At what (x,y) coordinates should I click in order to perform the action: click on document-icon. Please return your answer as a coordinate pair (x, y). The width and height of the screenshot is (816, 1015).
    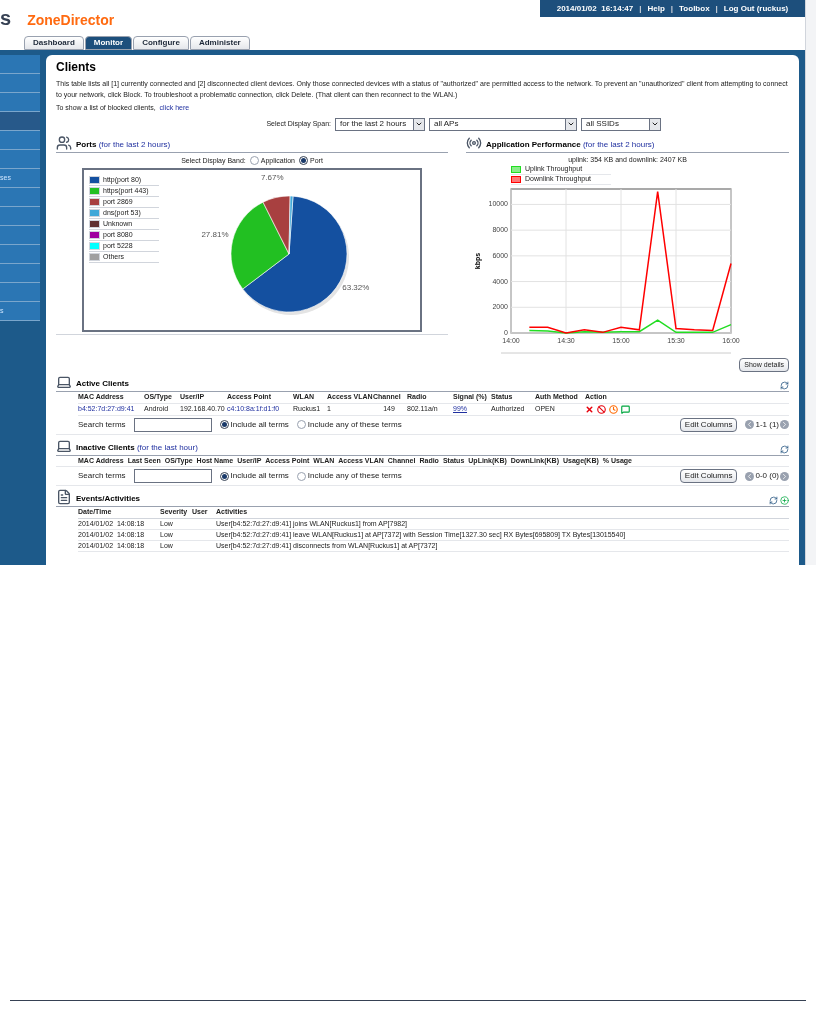
    Looking at the image, I should click on (64, 497).